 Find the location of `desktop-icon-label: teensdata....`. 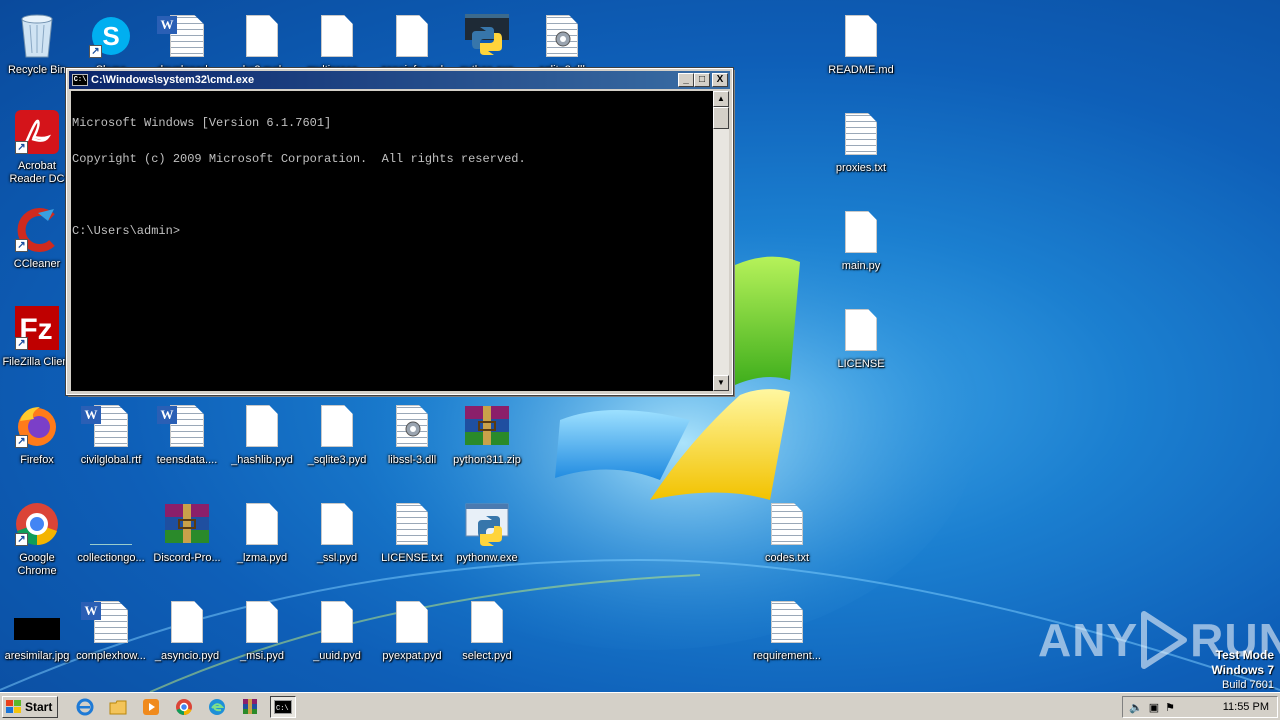

desktop-icon-label: teensdata.... is located at coordinates (187, 460).